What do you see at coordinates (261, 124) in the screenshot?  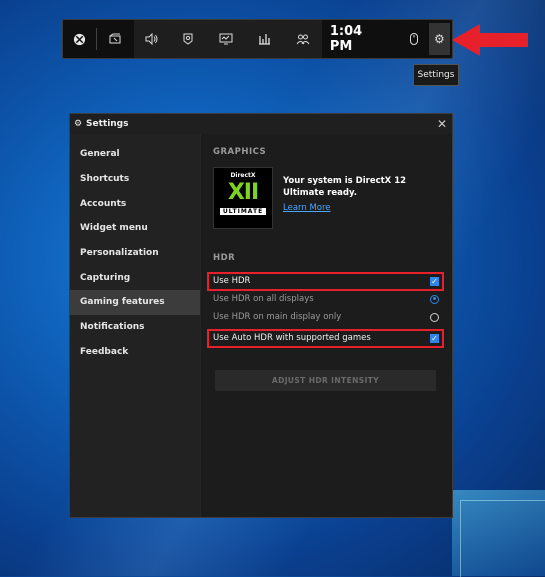 I see `settings-titlebar: ⚙ Settings ✕` at bounding box center [261, 124].